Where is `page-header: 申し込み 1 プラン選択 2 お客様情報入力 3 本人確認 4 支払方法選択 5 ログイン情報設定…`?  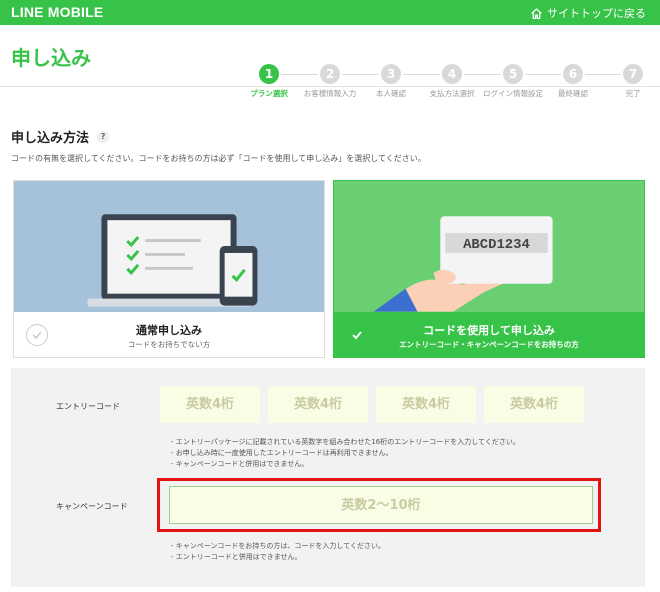 page-header: 申し込み 1 プラン選択 2 お客様情報入力 3 本人確認 4 支払方法選択 5 ログイン情報設定… is located at coordinates (330, 61).